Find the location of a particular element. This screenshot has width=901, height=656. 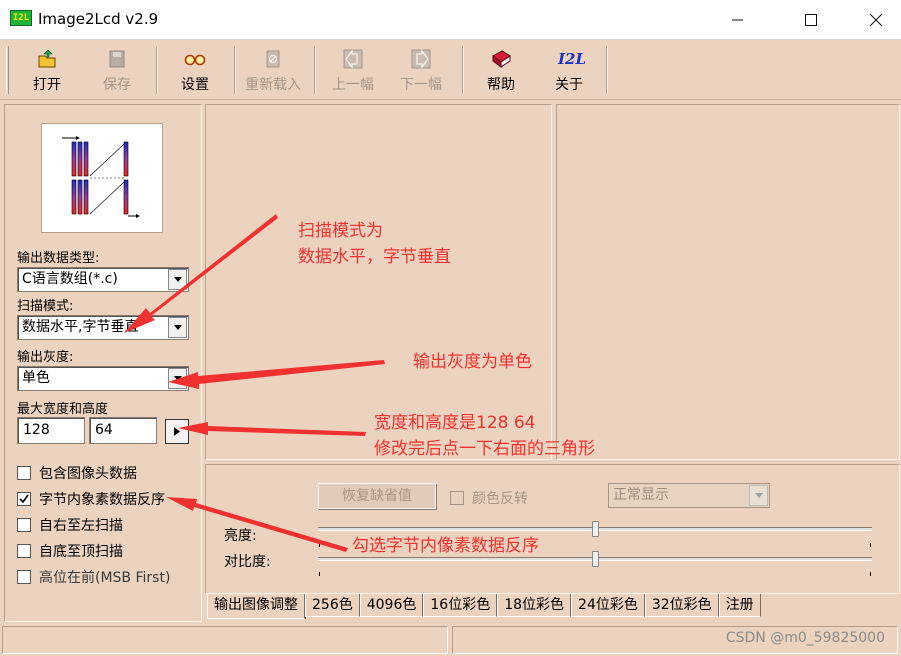

max-size-label: 最大宽度和高度 is located at coordinates (63, 409).